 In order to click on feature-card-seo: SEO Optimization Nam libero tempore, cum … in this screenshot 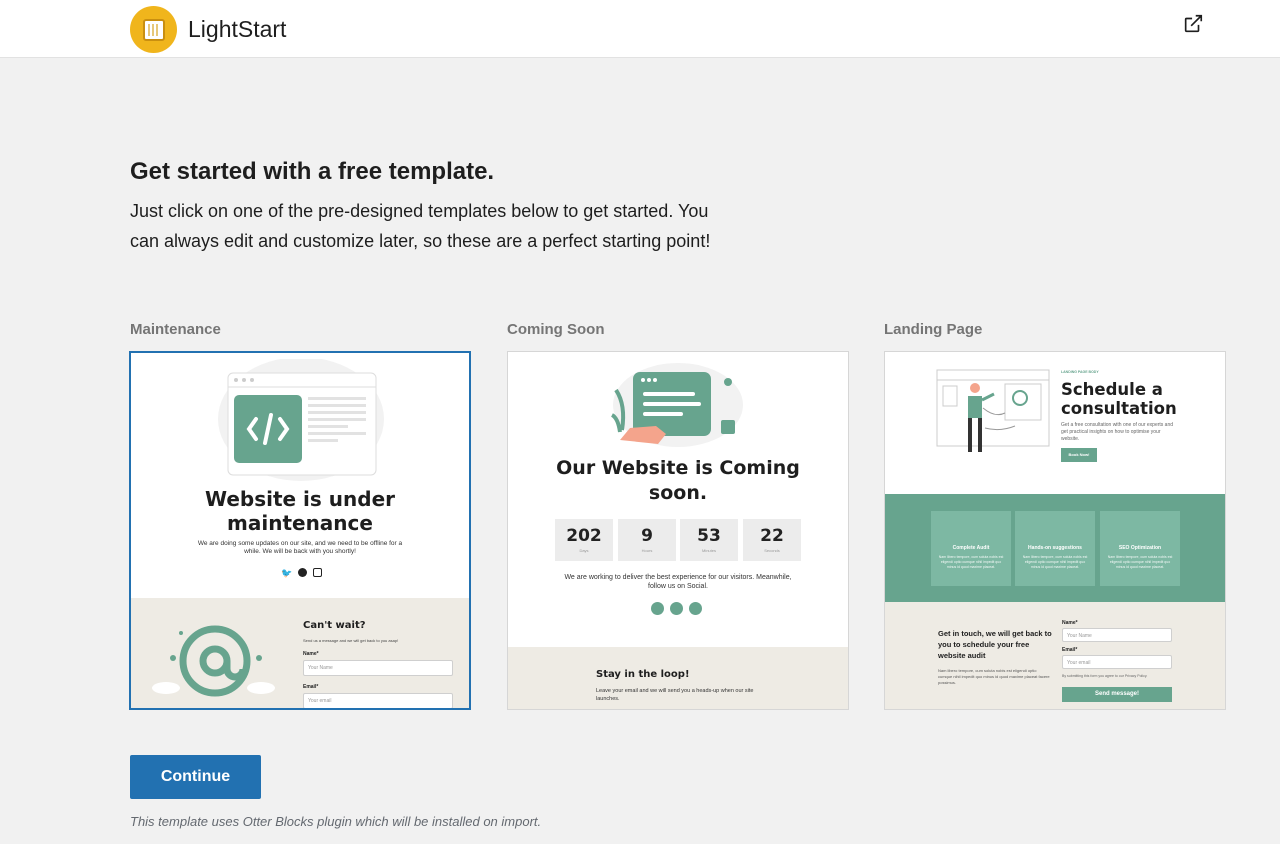, I will do `click(1140, 548)`.